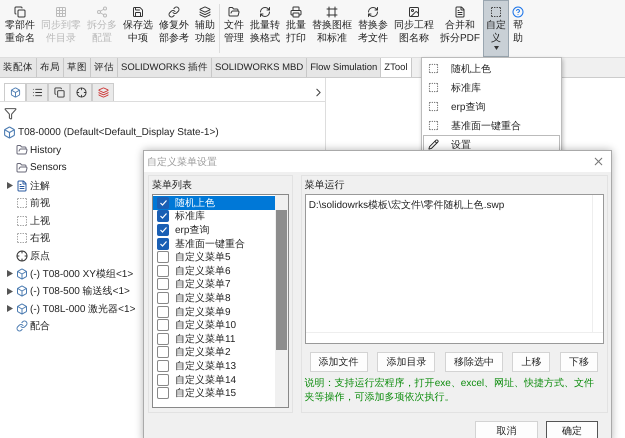 Image resolution: width=625 pixels, height=438 pixels. Describe the element at coordinates (22, 326) in the screenshot. I see `mates-icon` at that location.